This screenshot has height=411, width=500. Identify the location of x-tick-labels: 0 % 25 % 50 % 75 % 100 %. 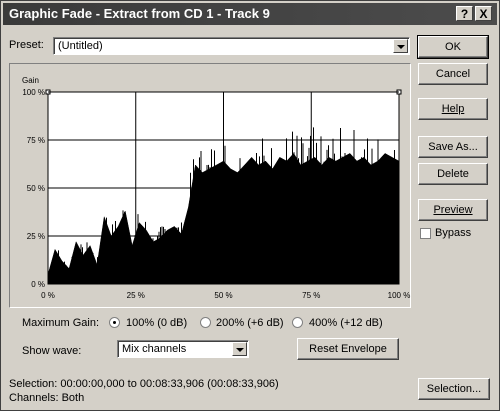
(225, 295).